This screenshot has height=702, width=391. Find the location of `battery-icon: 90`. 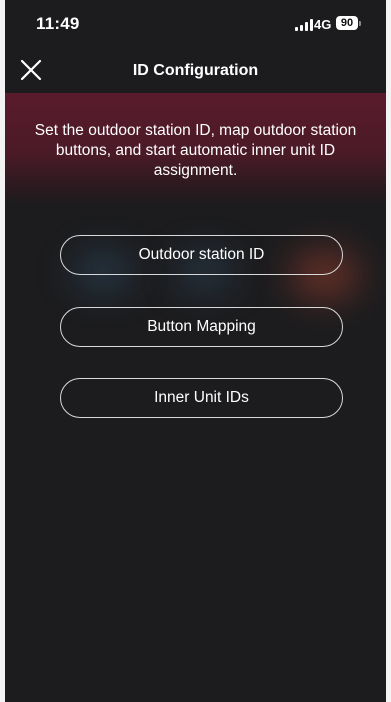

battery-icon: 90 is located at coordinates (347, 23).